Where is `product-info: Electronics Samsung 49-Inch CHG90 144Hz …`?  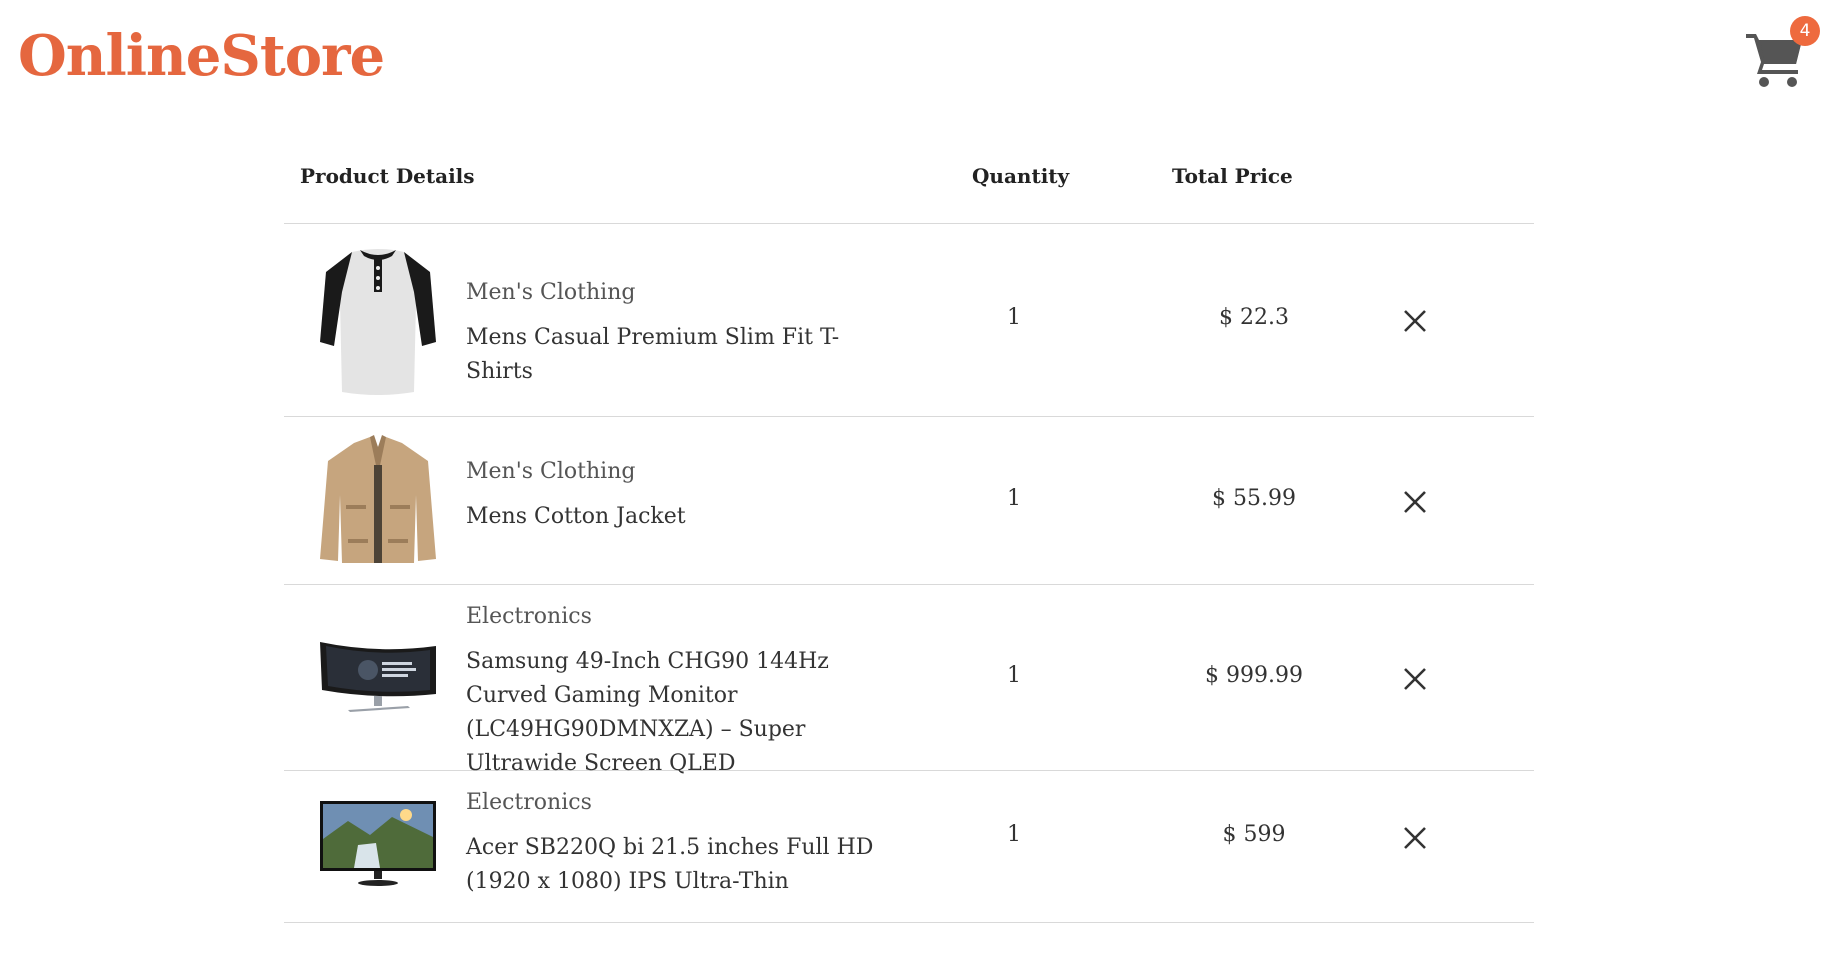 product-info: Electronics Samsung 49-Inch CHG90 144Hz … is located at coordinates (686, 691).